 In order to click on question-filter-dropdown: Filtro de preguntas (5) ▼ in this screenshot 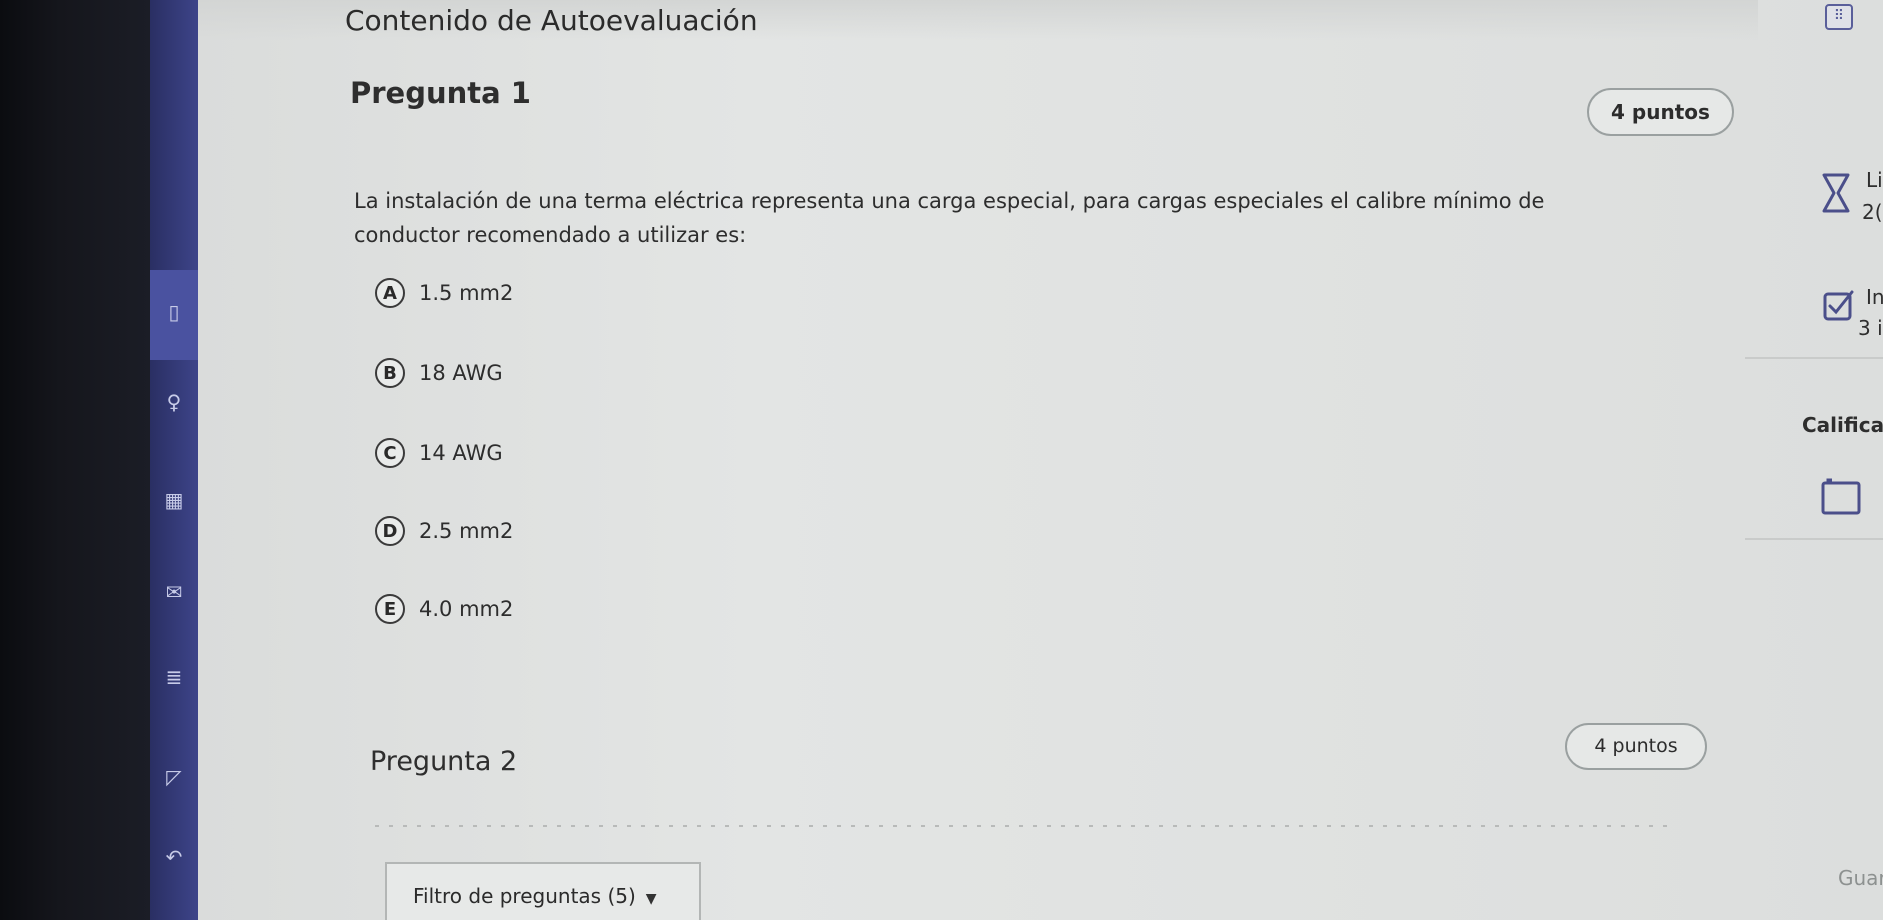, I will do `click(543, 891)`.